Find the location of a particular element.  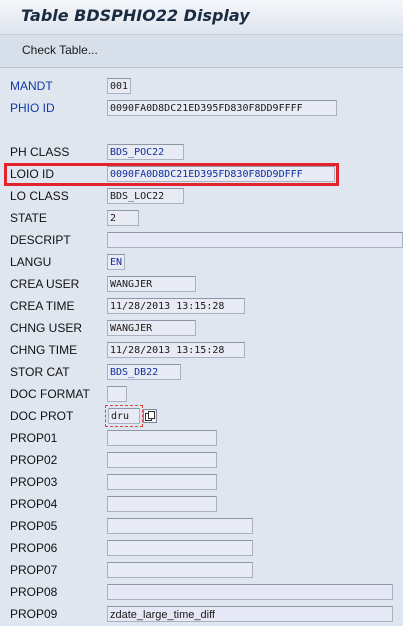

field-value-crea-user: WANGJER is located at coordinates (151, 284).